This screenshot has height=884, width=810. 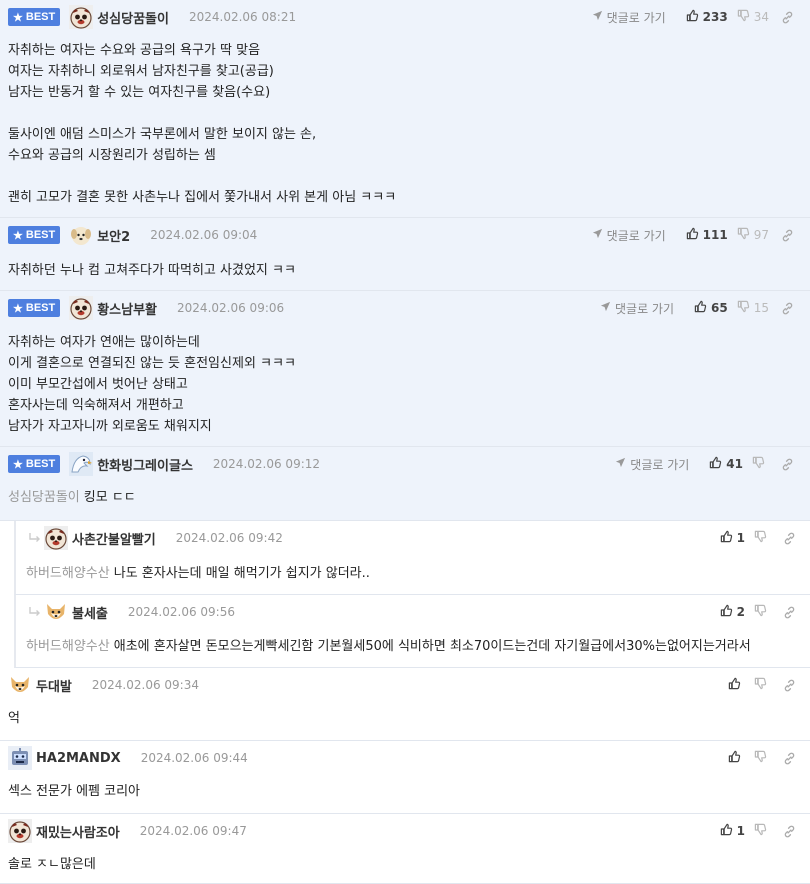 I want to click on author-nickname: HA2MANDX, so click(x=78, y=758).